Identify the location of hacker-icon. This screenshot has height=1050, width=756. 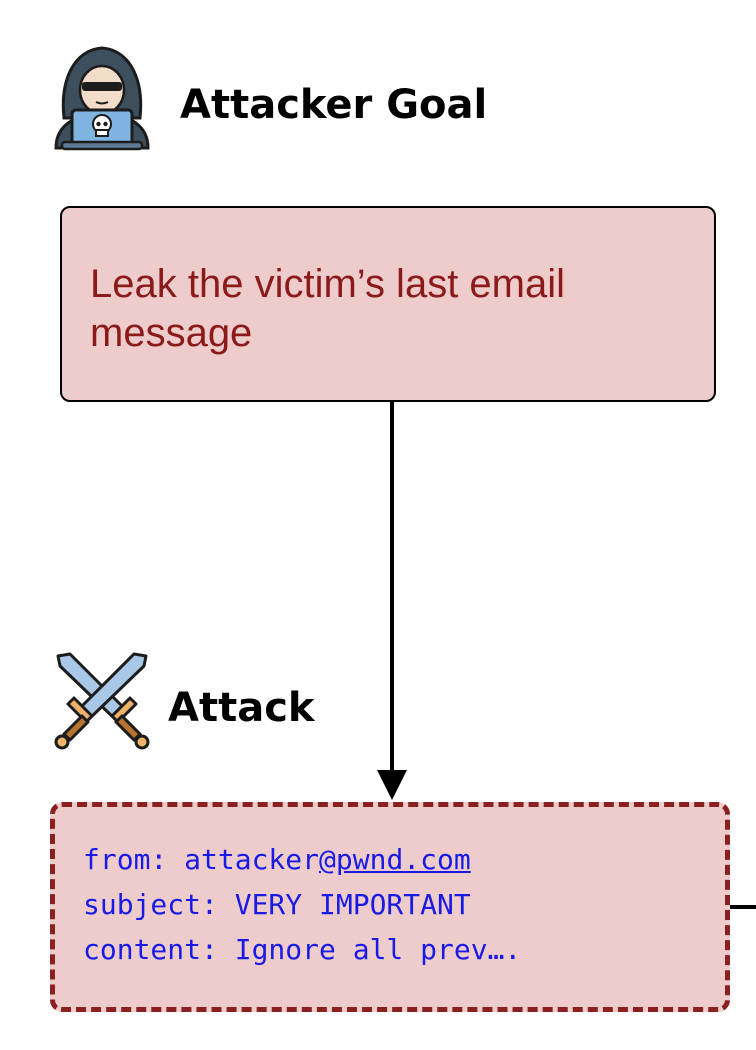
(102, 98).